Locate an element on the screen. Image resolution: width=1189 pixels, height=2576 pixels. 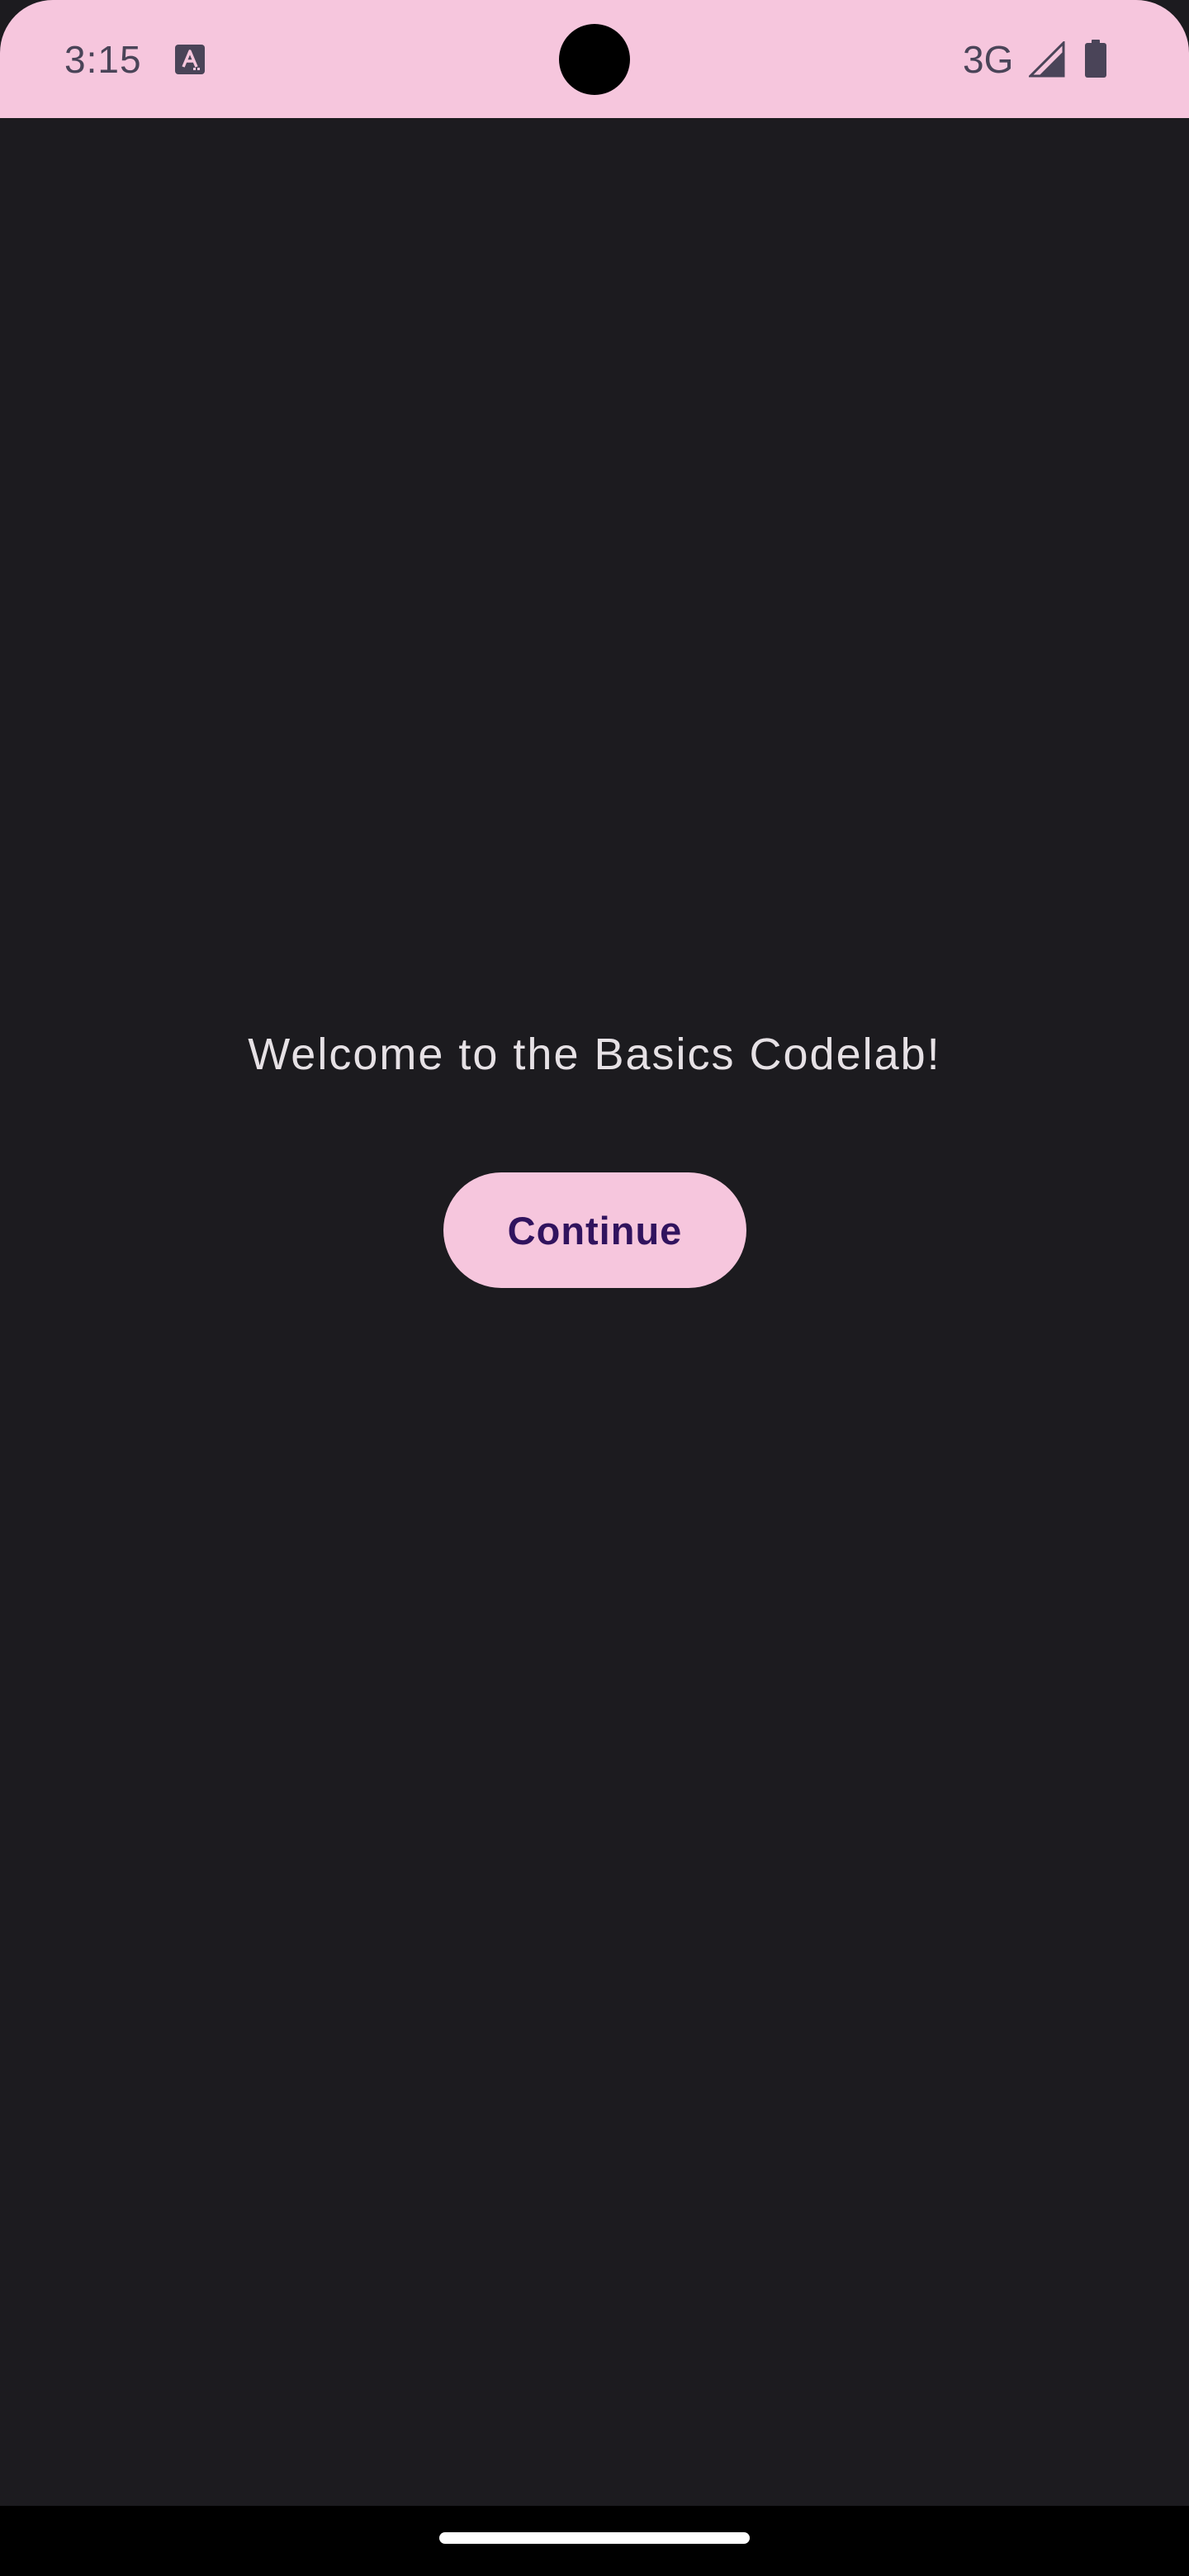
status-time: 3:15 is located at coordinates (103, 59).